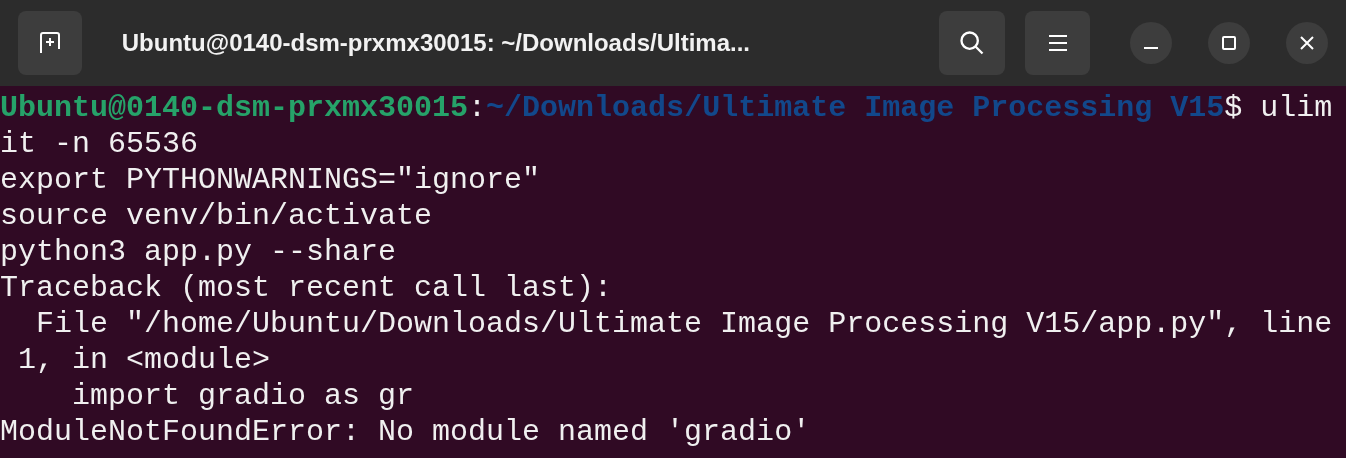  Describe the element at coordinates (243, 396) in the screenshot. I see `terminal-line: import gradio as gr` at that location.